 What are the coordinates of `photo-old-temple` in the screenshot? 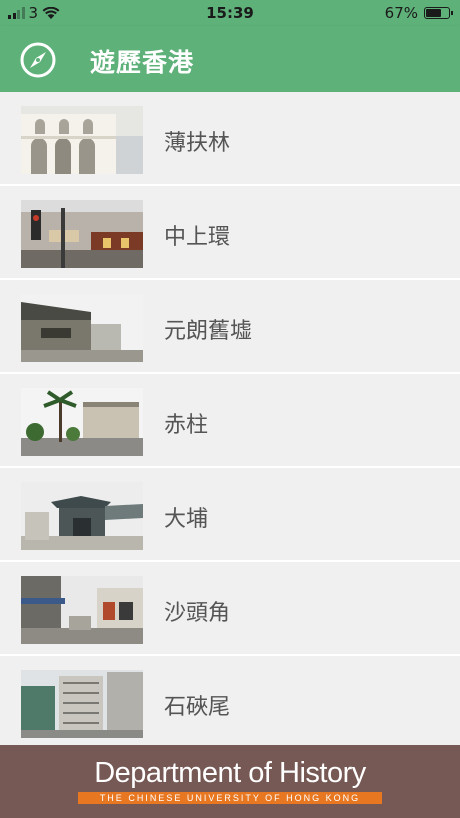 It's located at (82, 328).